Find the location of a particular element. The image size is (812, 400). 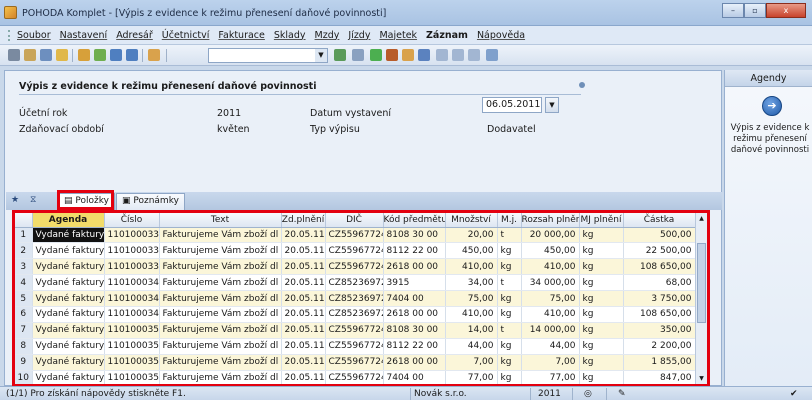

close-button: x is located at coordinates (786, 10).